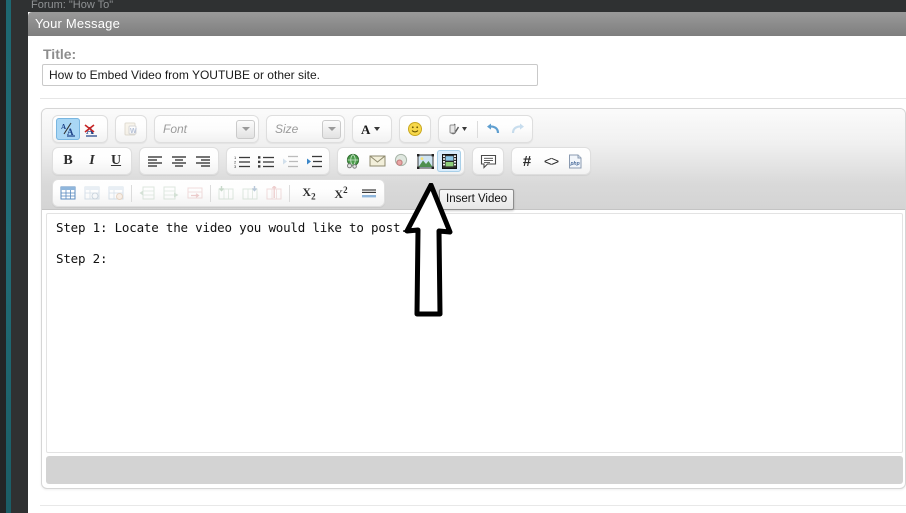  What do you see at coordinates (133, 131) in the screenshot?
I see `svg-text: W` at bounding box center [133, 131].